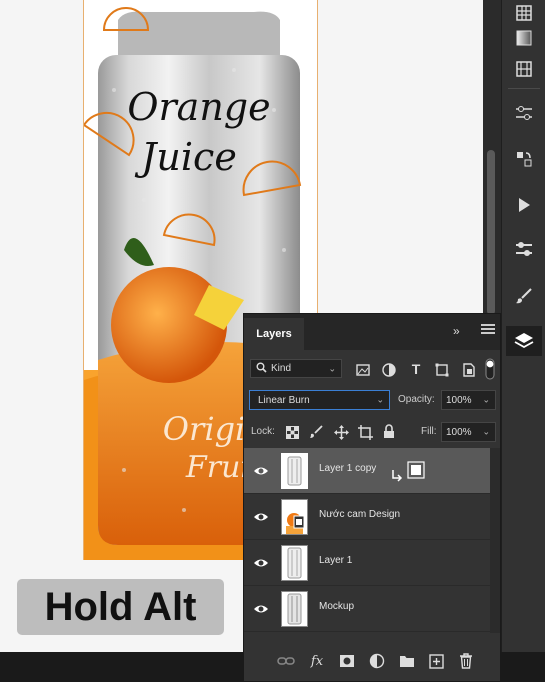 Image resolution: width=545 pixels, height=682 pixels. What do you see at coordinates (286, 661) in the screenshot?
I see `link-icon` at bounding box center [286, 661].